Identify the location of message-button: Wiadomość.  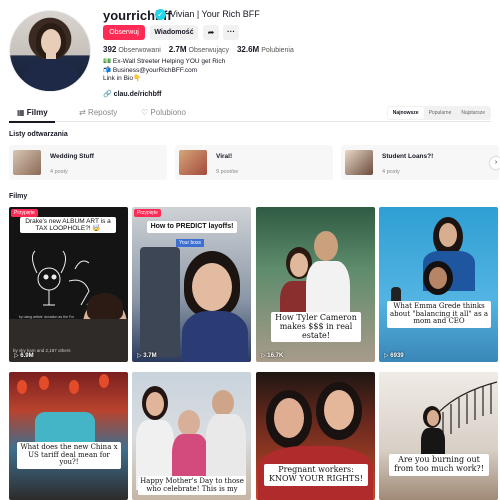
(174, 32).